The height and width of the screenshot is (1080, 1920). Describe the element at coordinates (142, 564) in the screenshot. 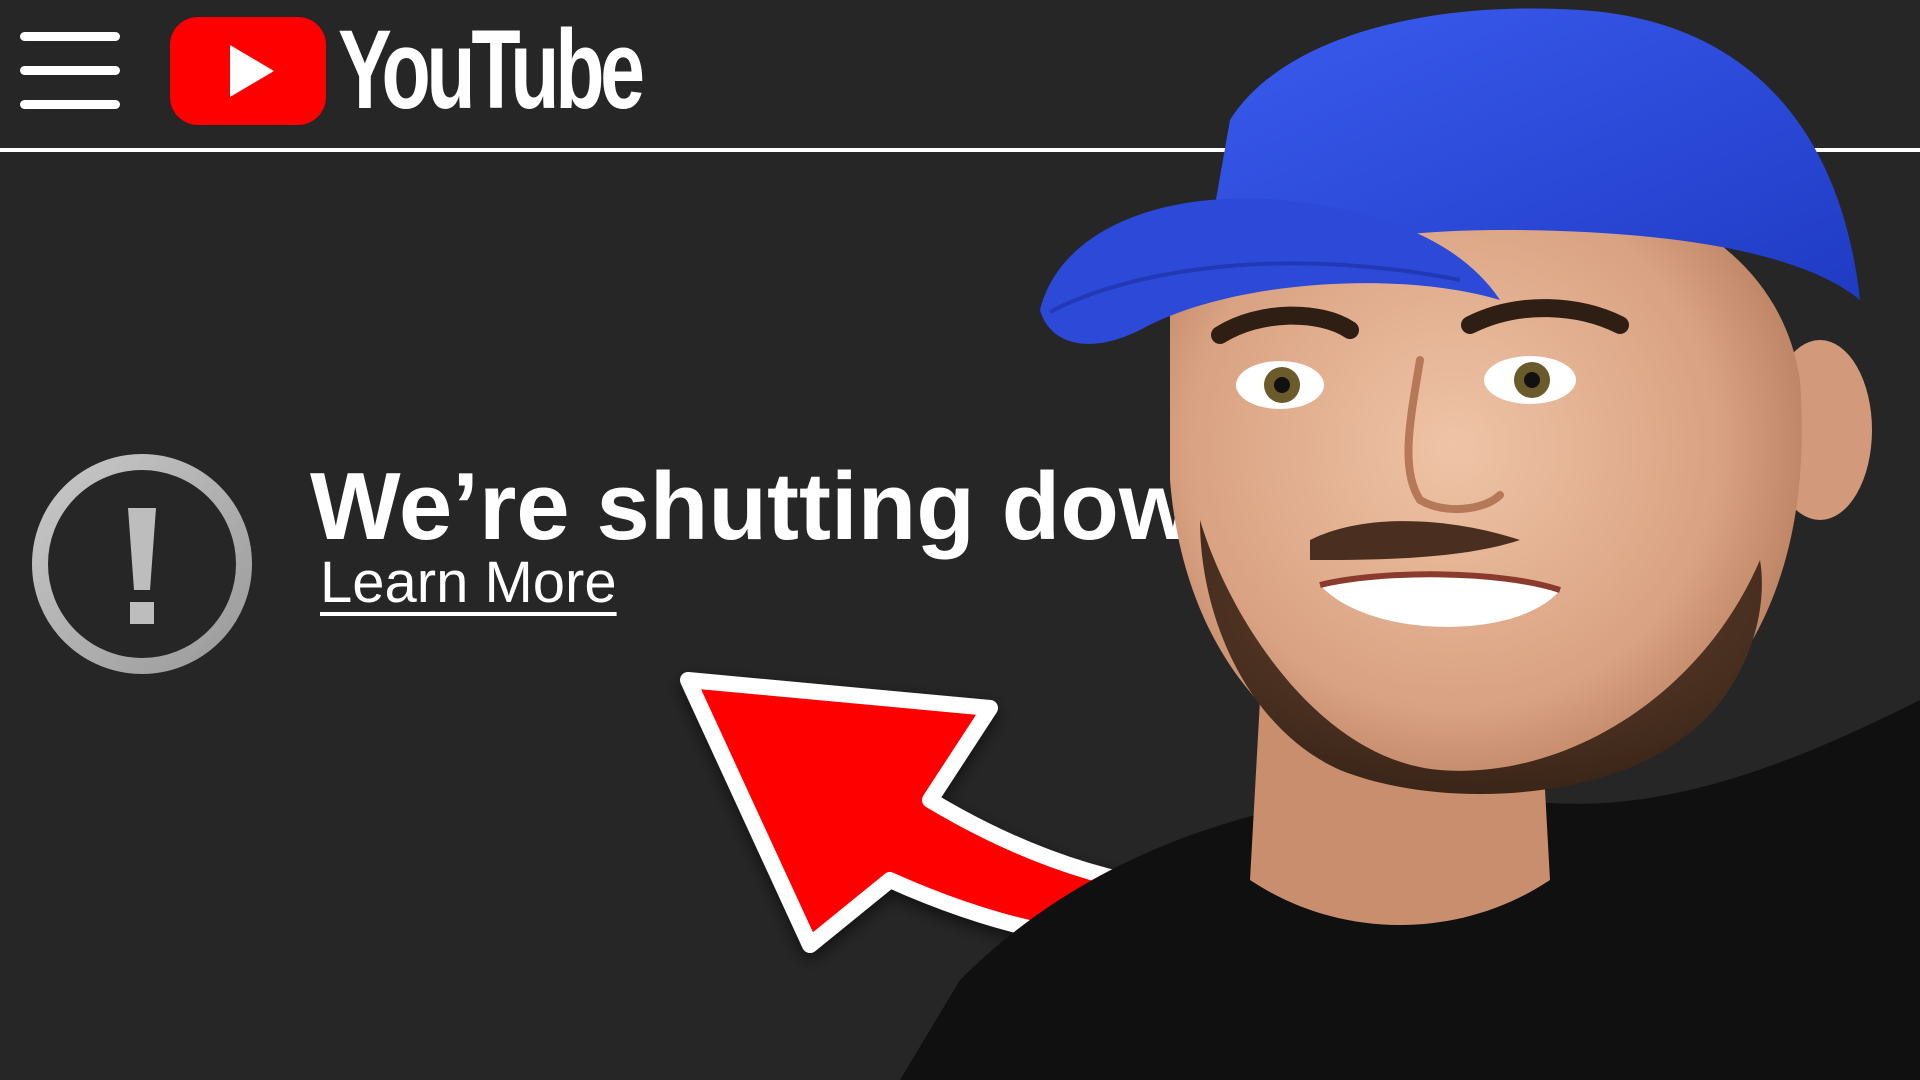

I see `exclamation-circle-icon` at that location.